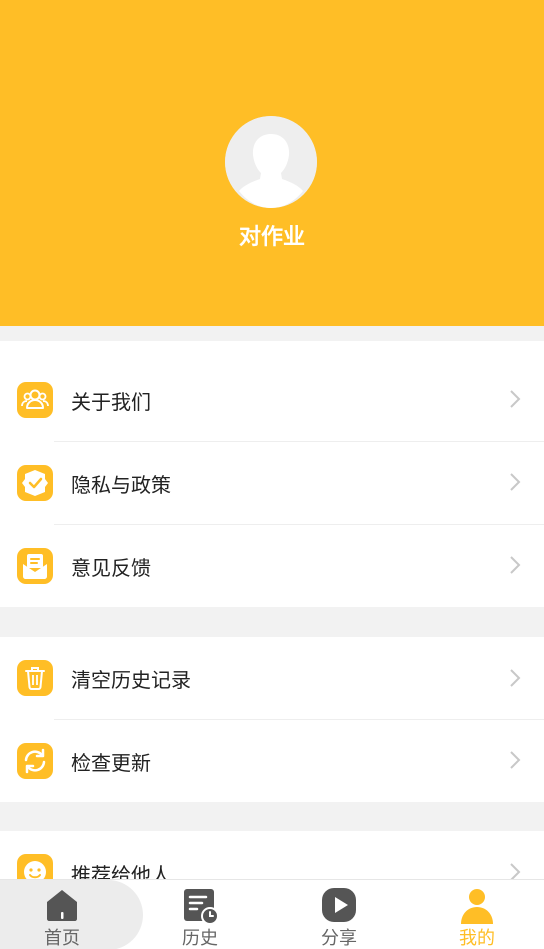 This screenshot has width=544, height=949. What do you see at coordinates (111, 568) in the screenshot?
I see `menu-item-label: 意见反馈` at bounding box center [111, 568].